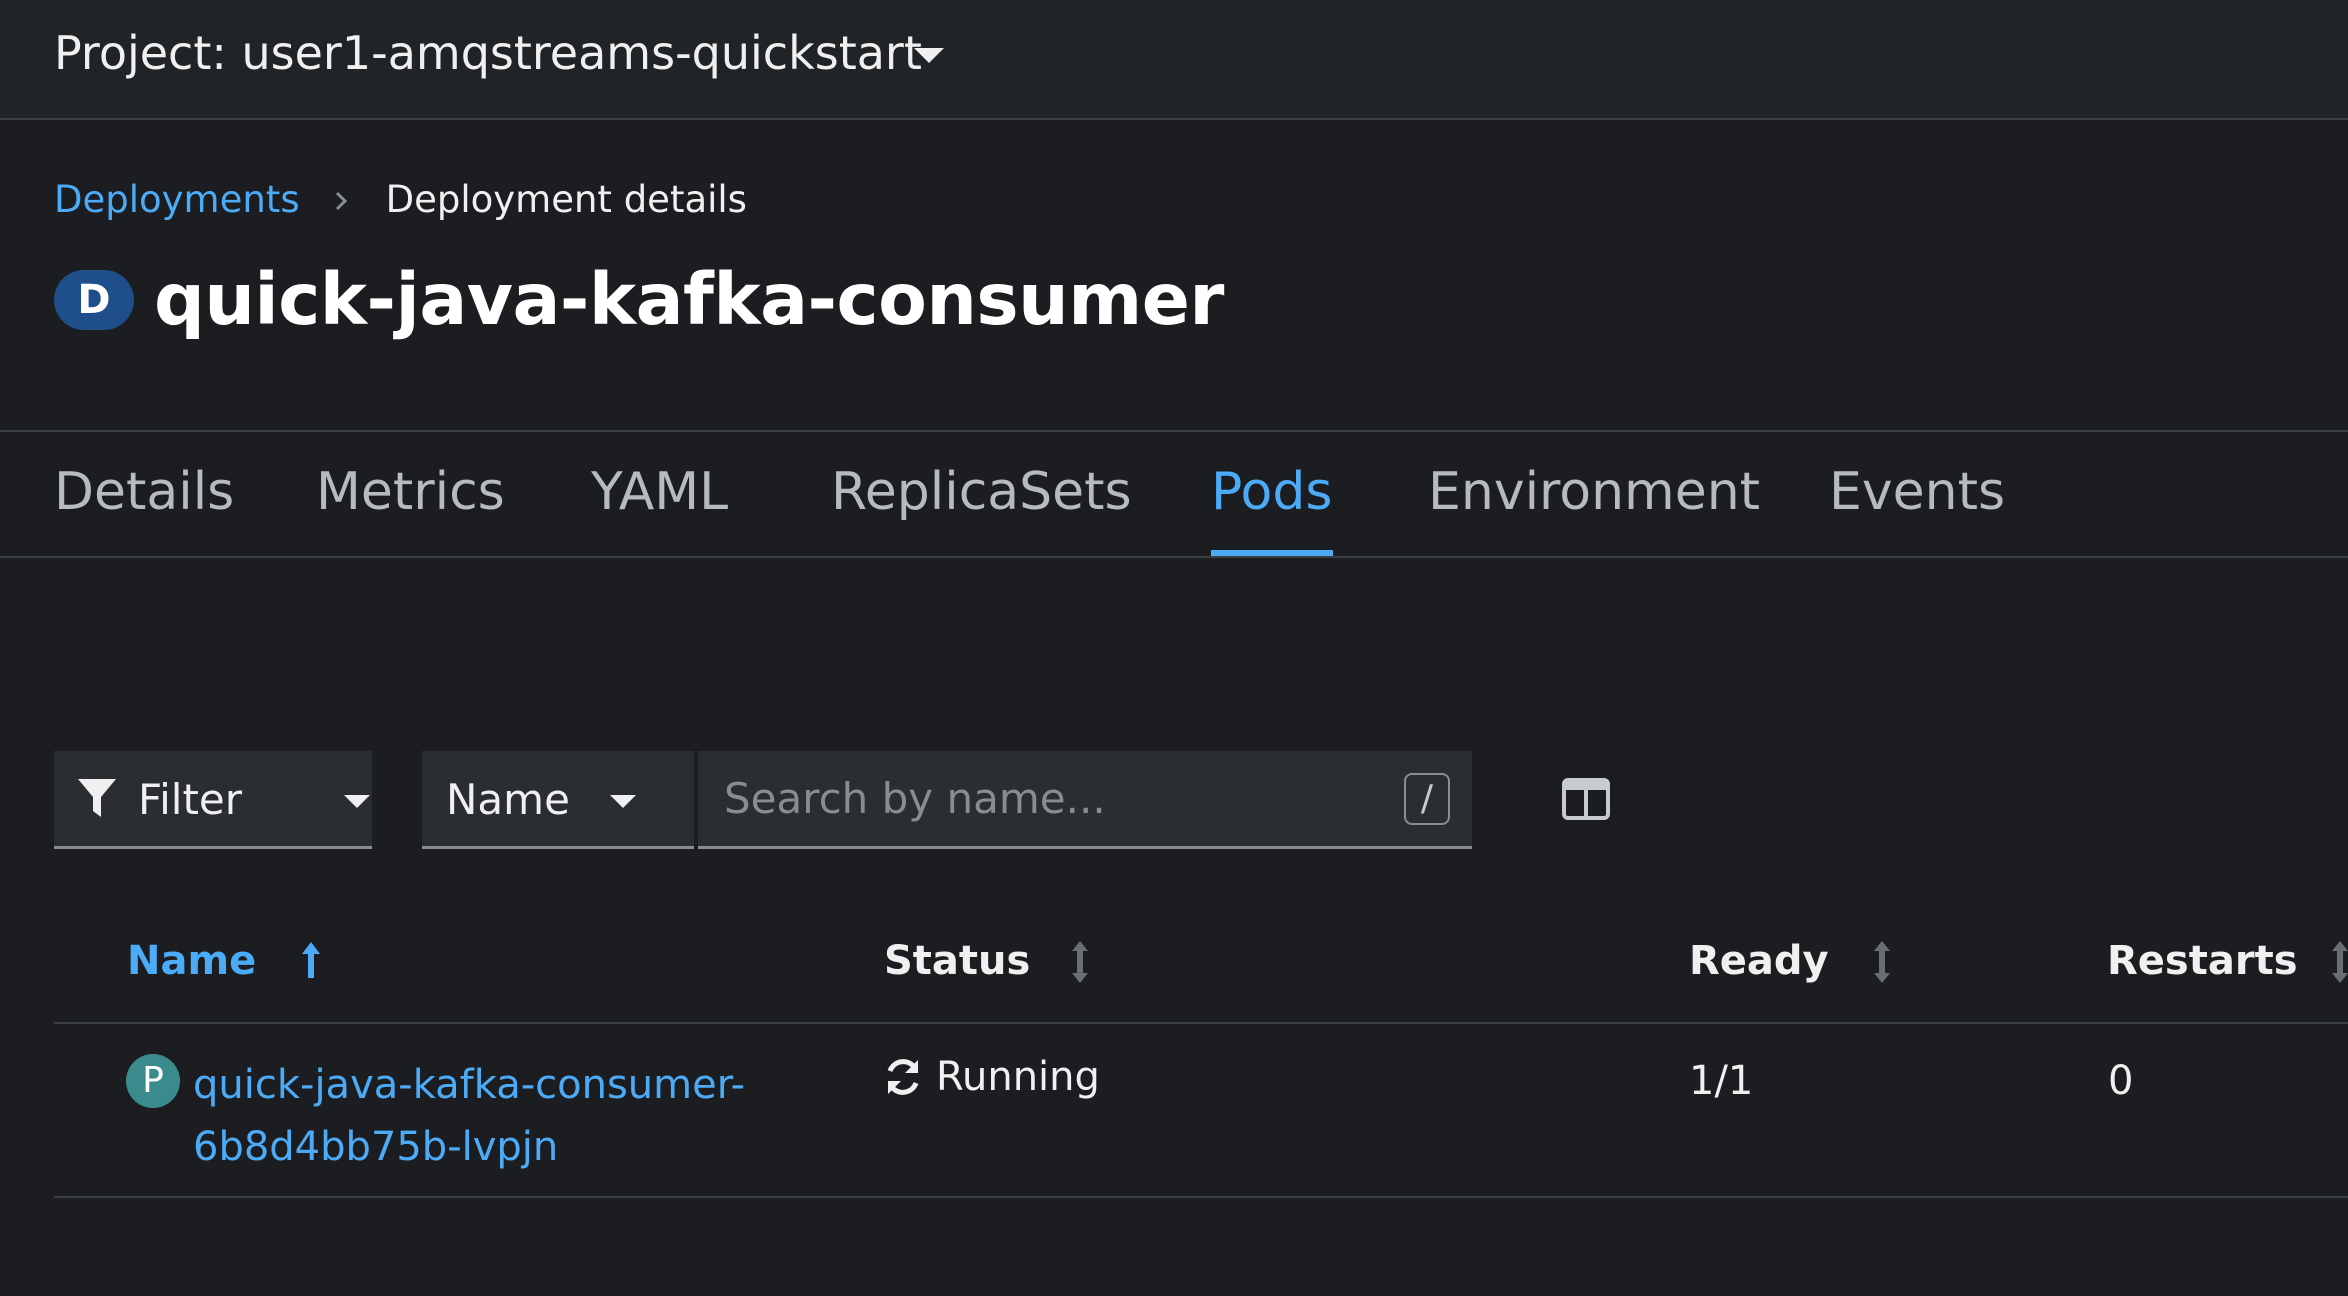 The height and width of the screenshot is (1296, 2348). What do you see at coordinates (144, 492) in the screenshot?
I see `tab-details: Details` at bounding box center [144, 492].